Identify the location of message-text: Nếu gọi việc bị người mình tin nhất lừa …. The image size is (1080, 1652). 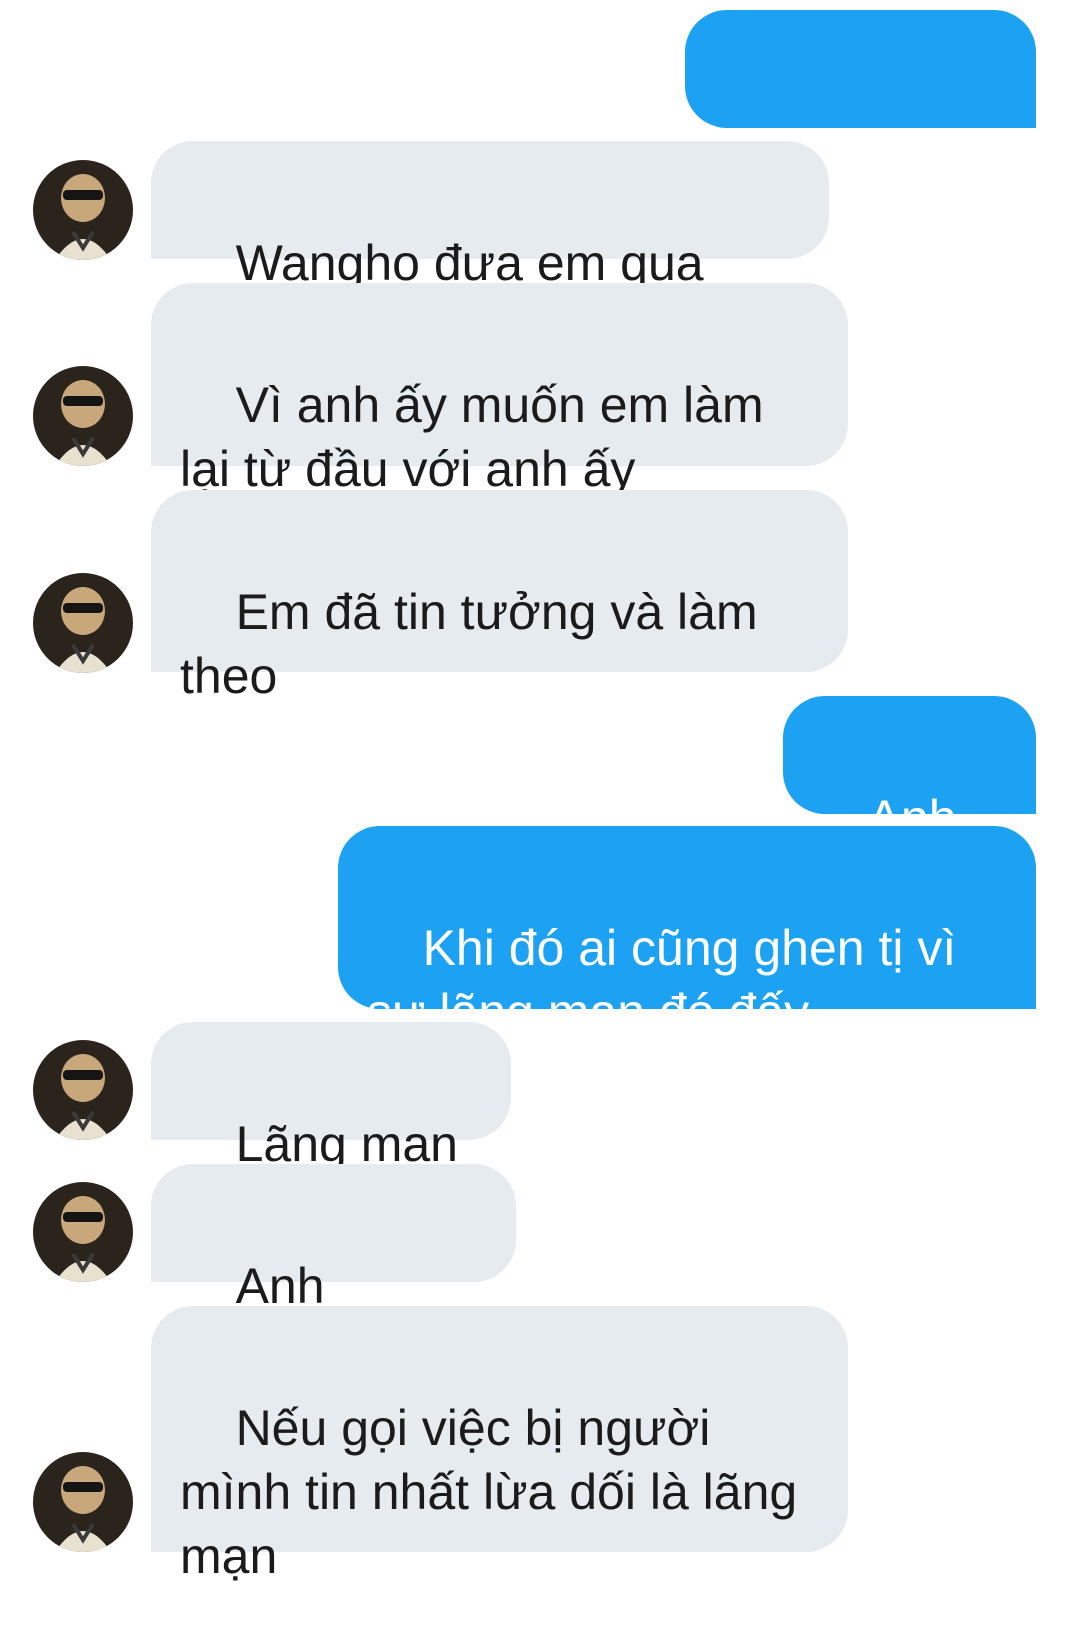
(496, 1492).